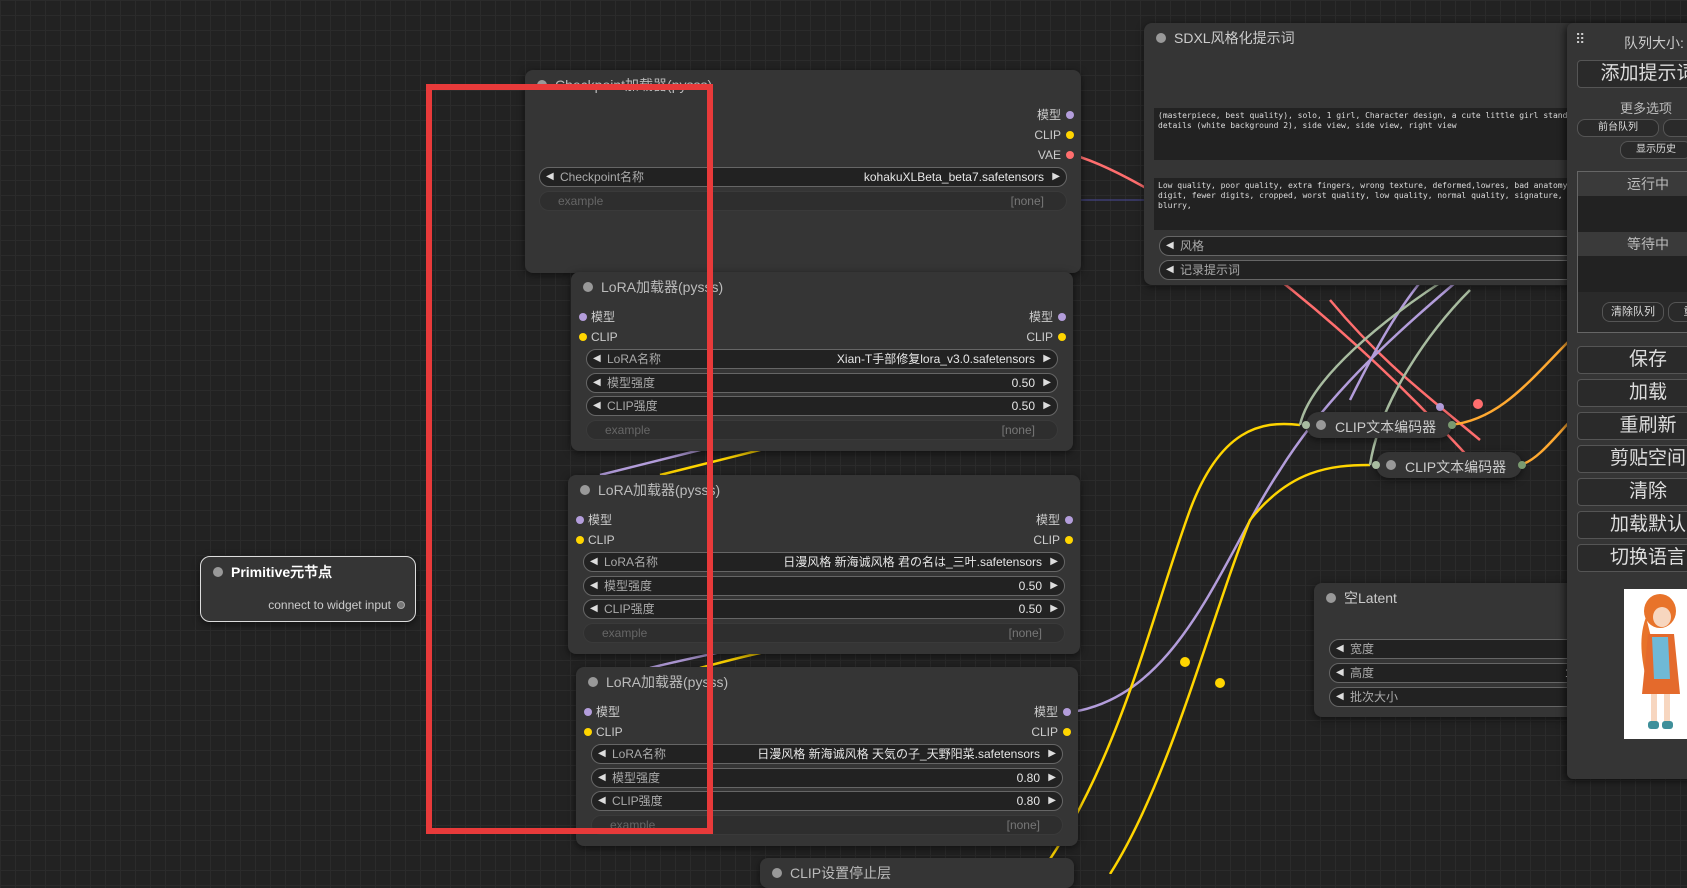 Image resolution: width=1687 pixels, height=888 pixels. Describe the element at coordinates (308, 589) in the screenshot. I see `primitive-node: Primitive元节点 connect to widget input` at that location.